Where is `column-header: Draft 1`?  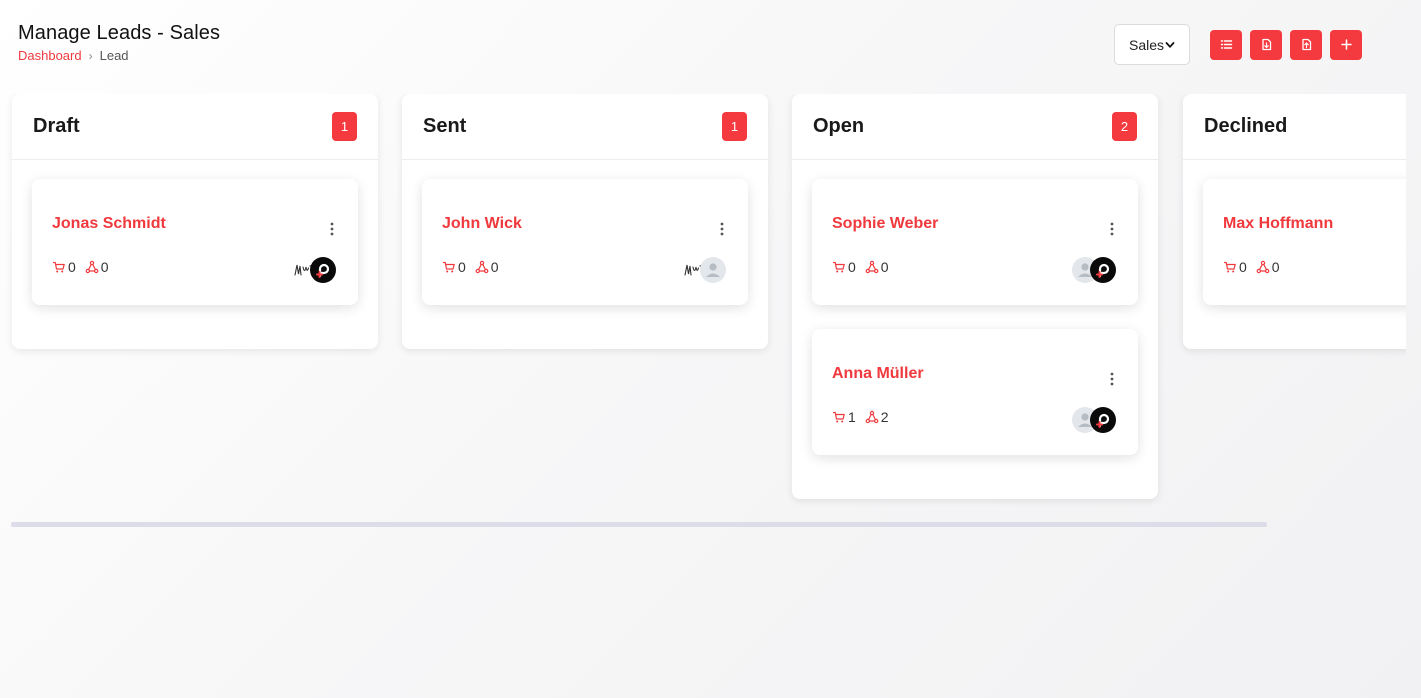
column-header: Draft 1 is located at coordinates (195, 127).